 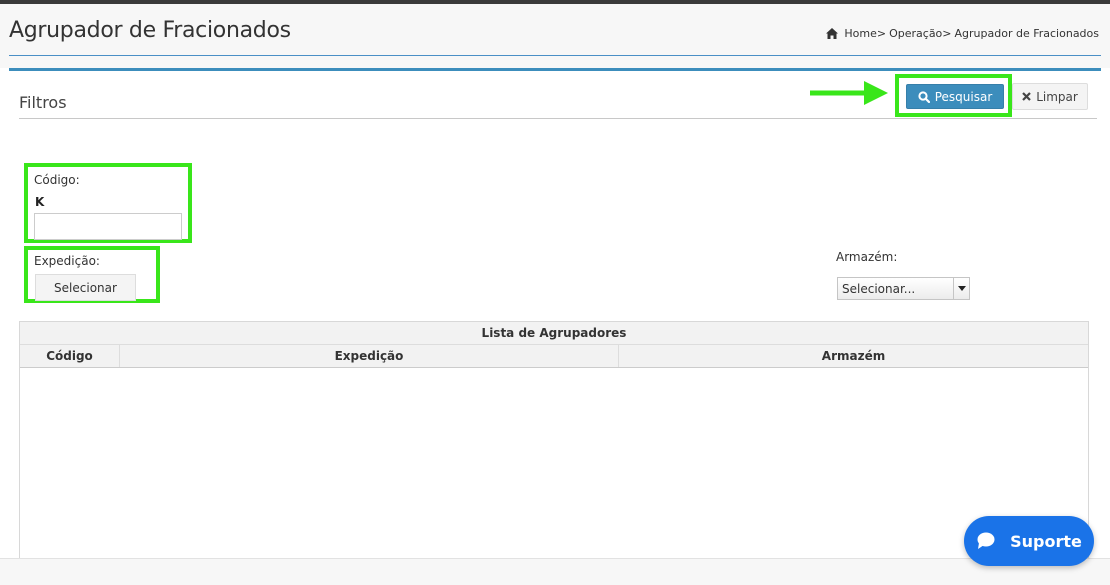 What do you see at coordinates (1046, 541) in the screenshot?
I see `support-button-label: Suporte` at bounding box center [1046, 541].